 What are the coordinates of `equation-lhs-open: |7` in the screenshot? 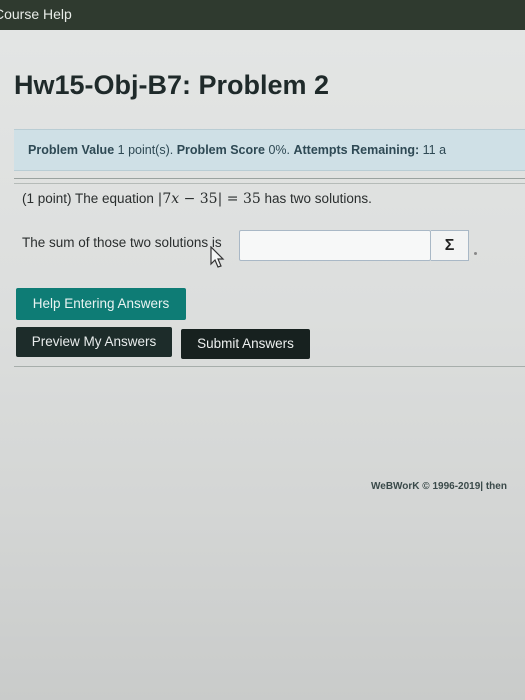 It's located at (164, 199).